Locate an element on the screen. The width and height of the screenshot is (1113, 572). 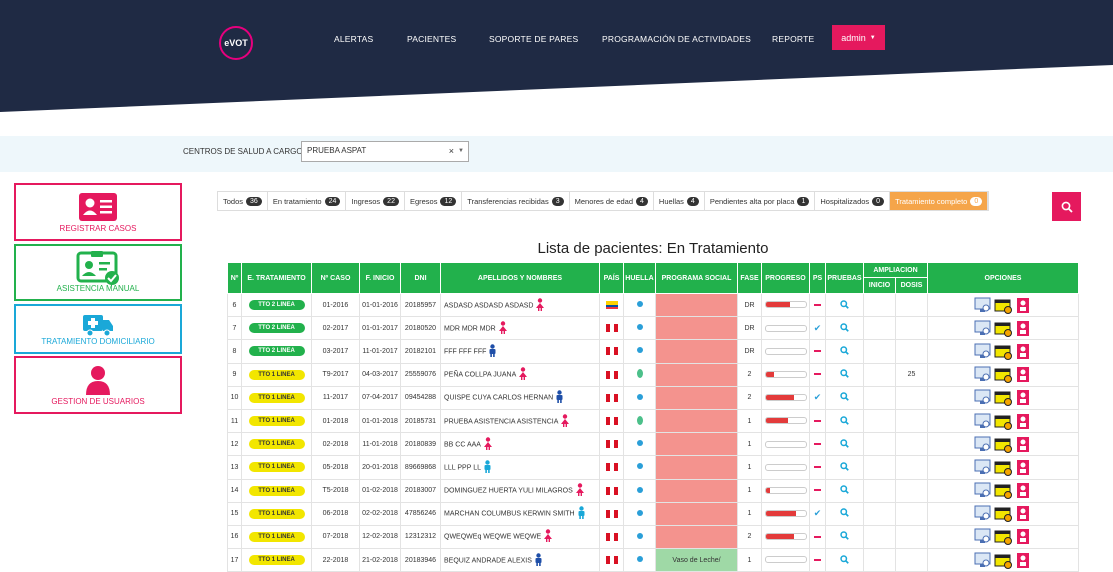
filter-5: Menores de edad 4 is located at coordinates (612, 201).